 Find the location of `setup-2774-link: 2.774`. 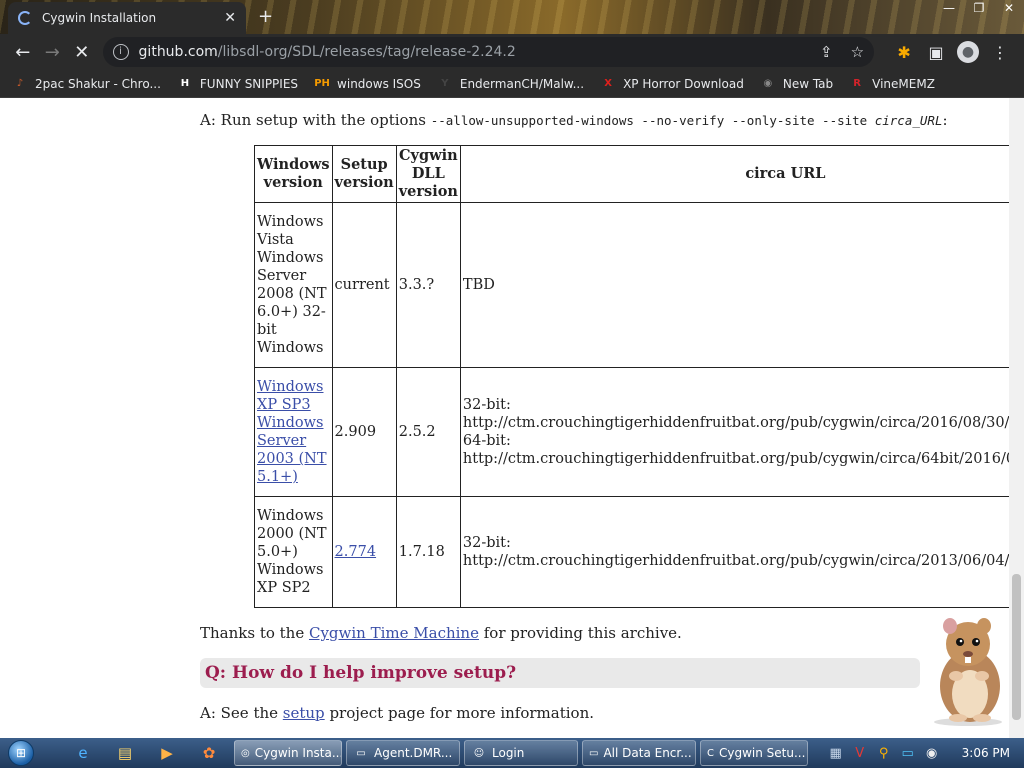

setup-2774-link: 2.774 is located at coordinates (356, 552).